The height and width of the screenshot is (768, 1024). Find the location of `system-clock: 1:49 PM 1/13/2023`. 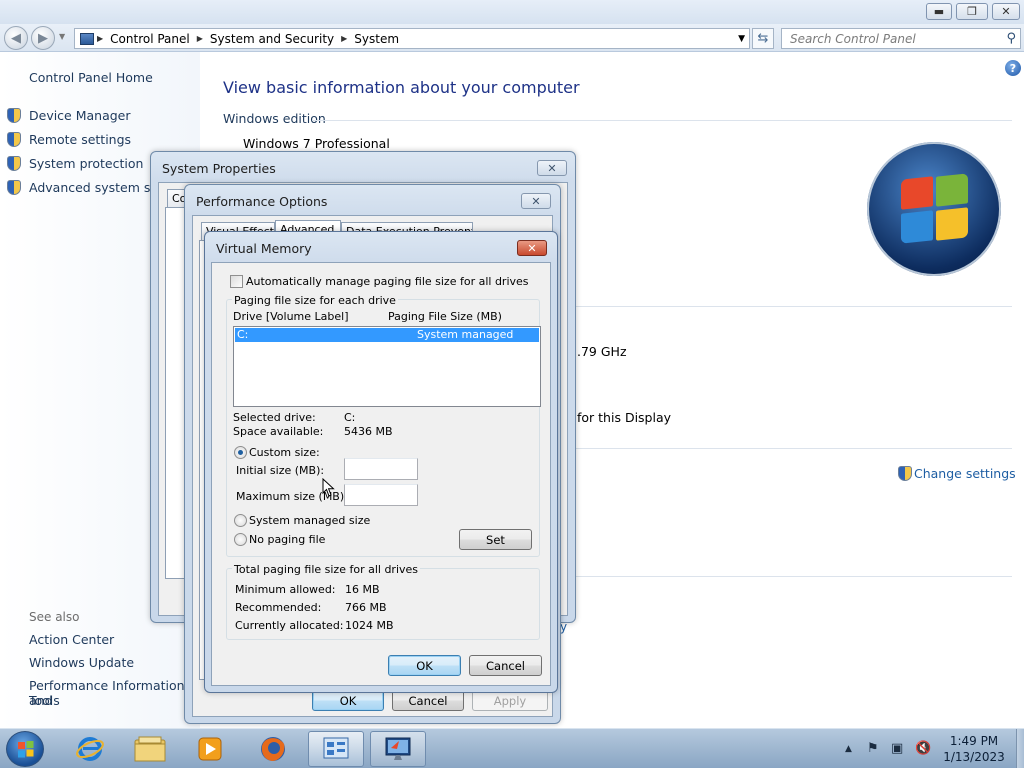

system-clock: 1:49 PM 1/13/2023 is located at coordinates (974, 749).